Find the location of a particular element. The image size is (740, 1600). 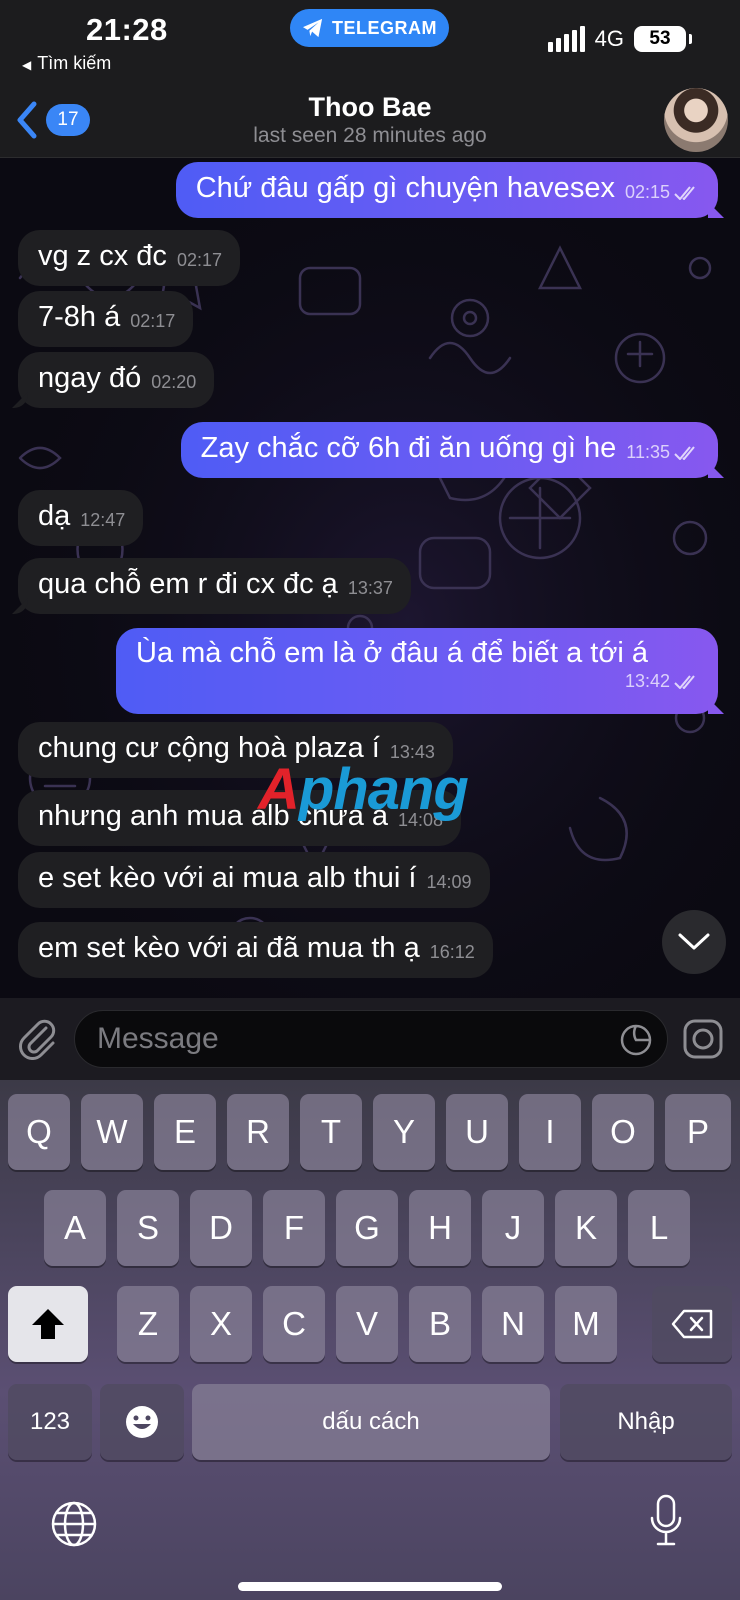

scroll-to-bottom-button is located at coordinates (694, 942).